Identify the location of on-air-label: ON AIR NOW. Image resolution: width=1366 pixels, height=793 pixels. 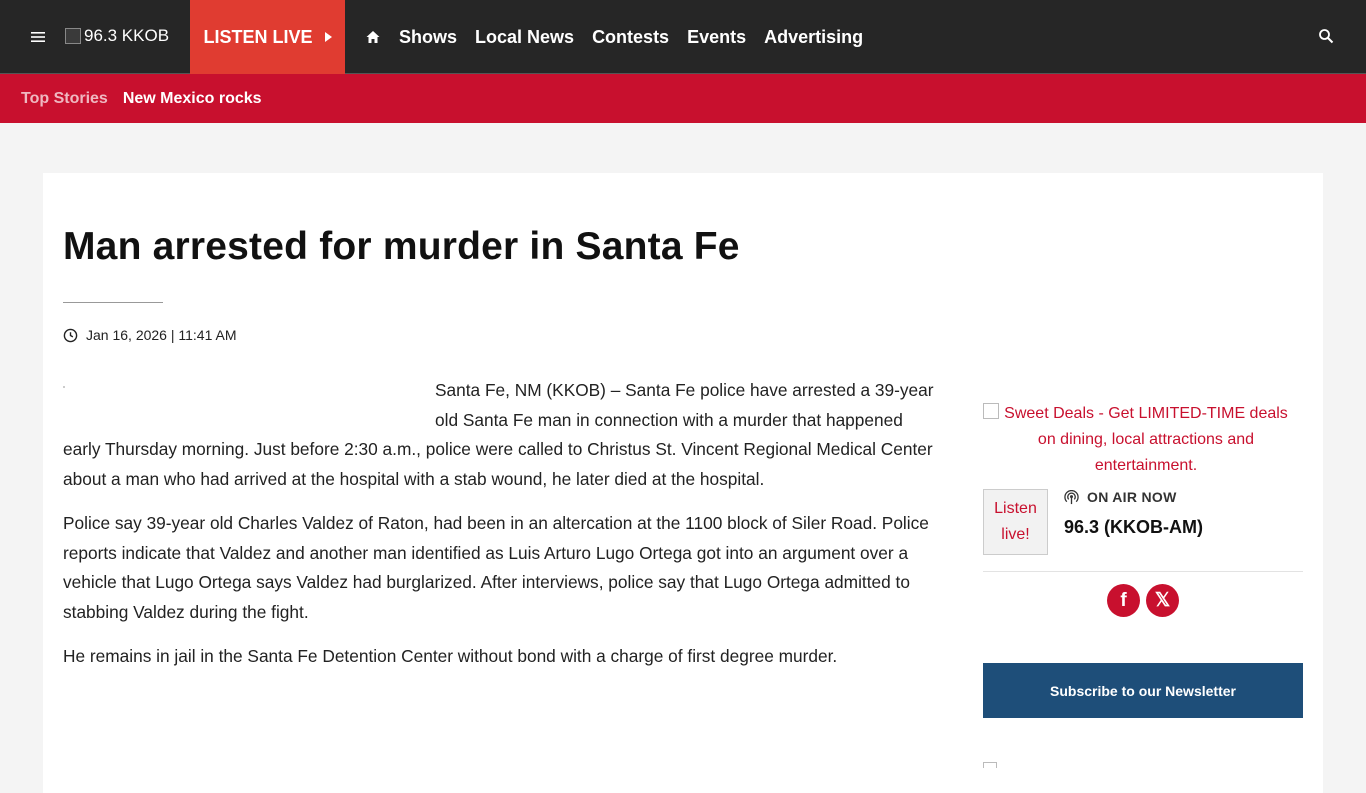
(1133, 497).